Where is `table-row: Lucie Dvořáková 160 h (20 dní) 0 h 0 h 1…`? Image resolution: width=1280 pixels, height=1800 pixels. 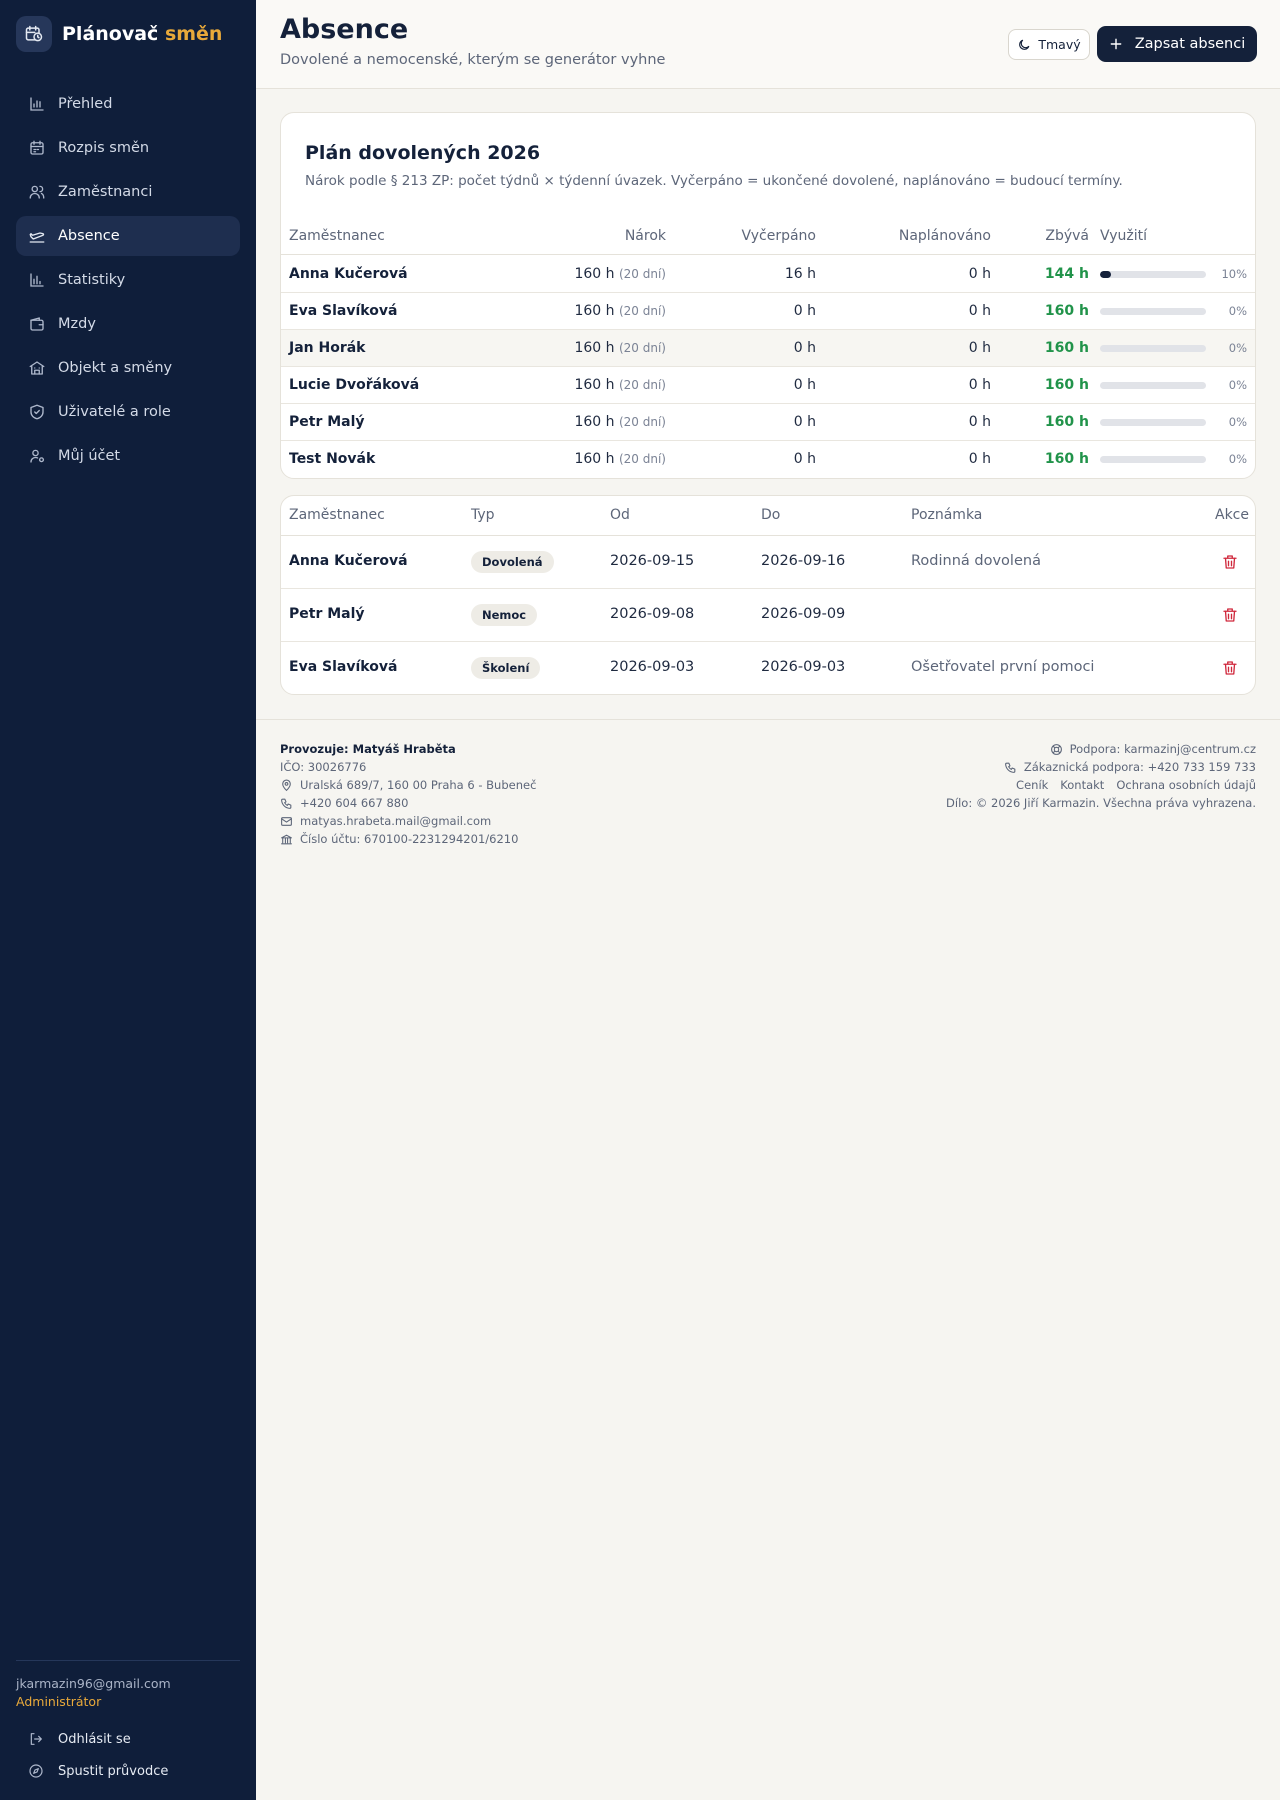 table-row: Lucie Dvořáková 160 h (20 dní) 0 h 0 h 1… is located at coordinates (768, 385).